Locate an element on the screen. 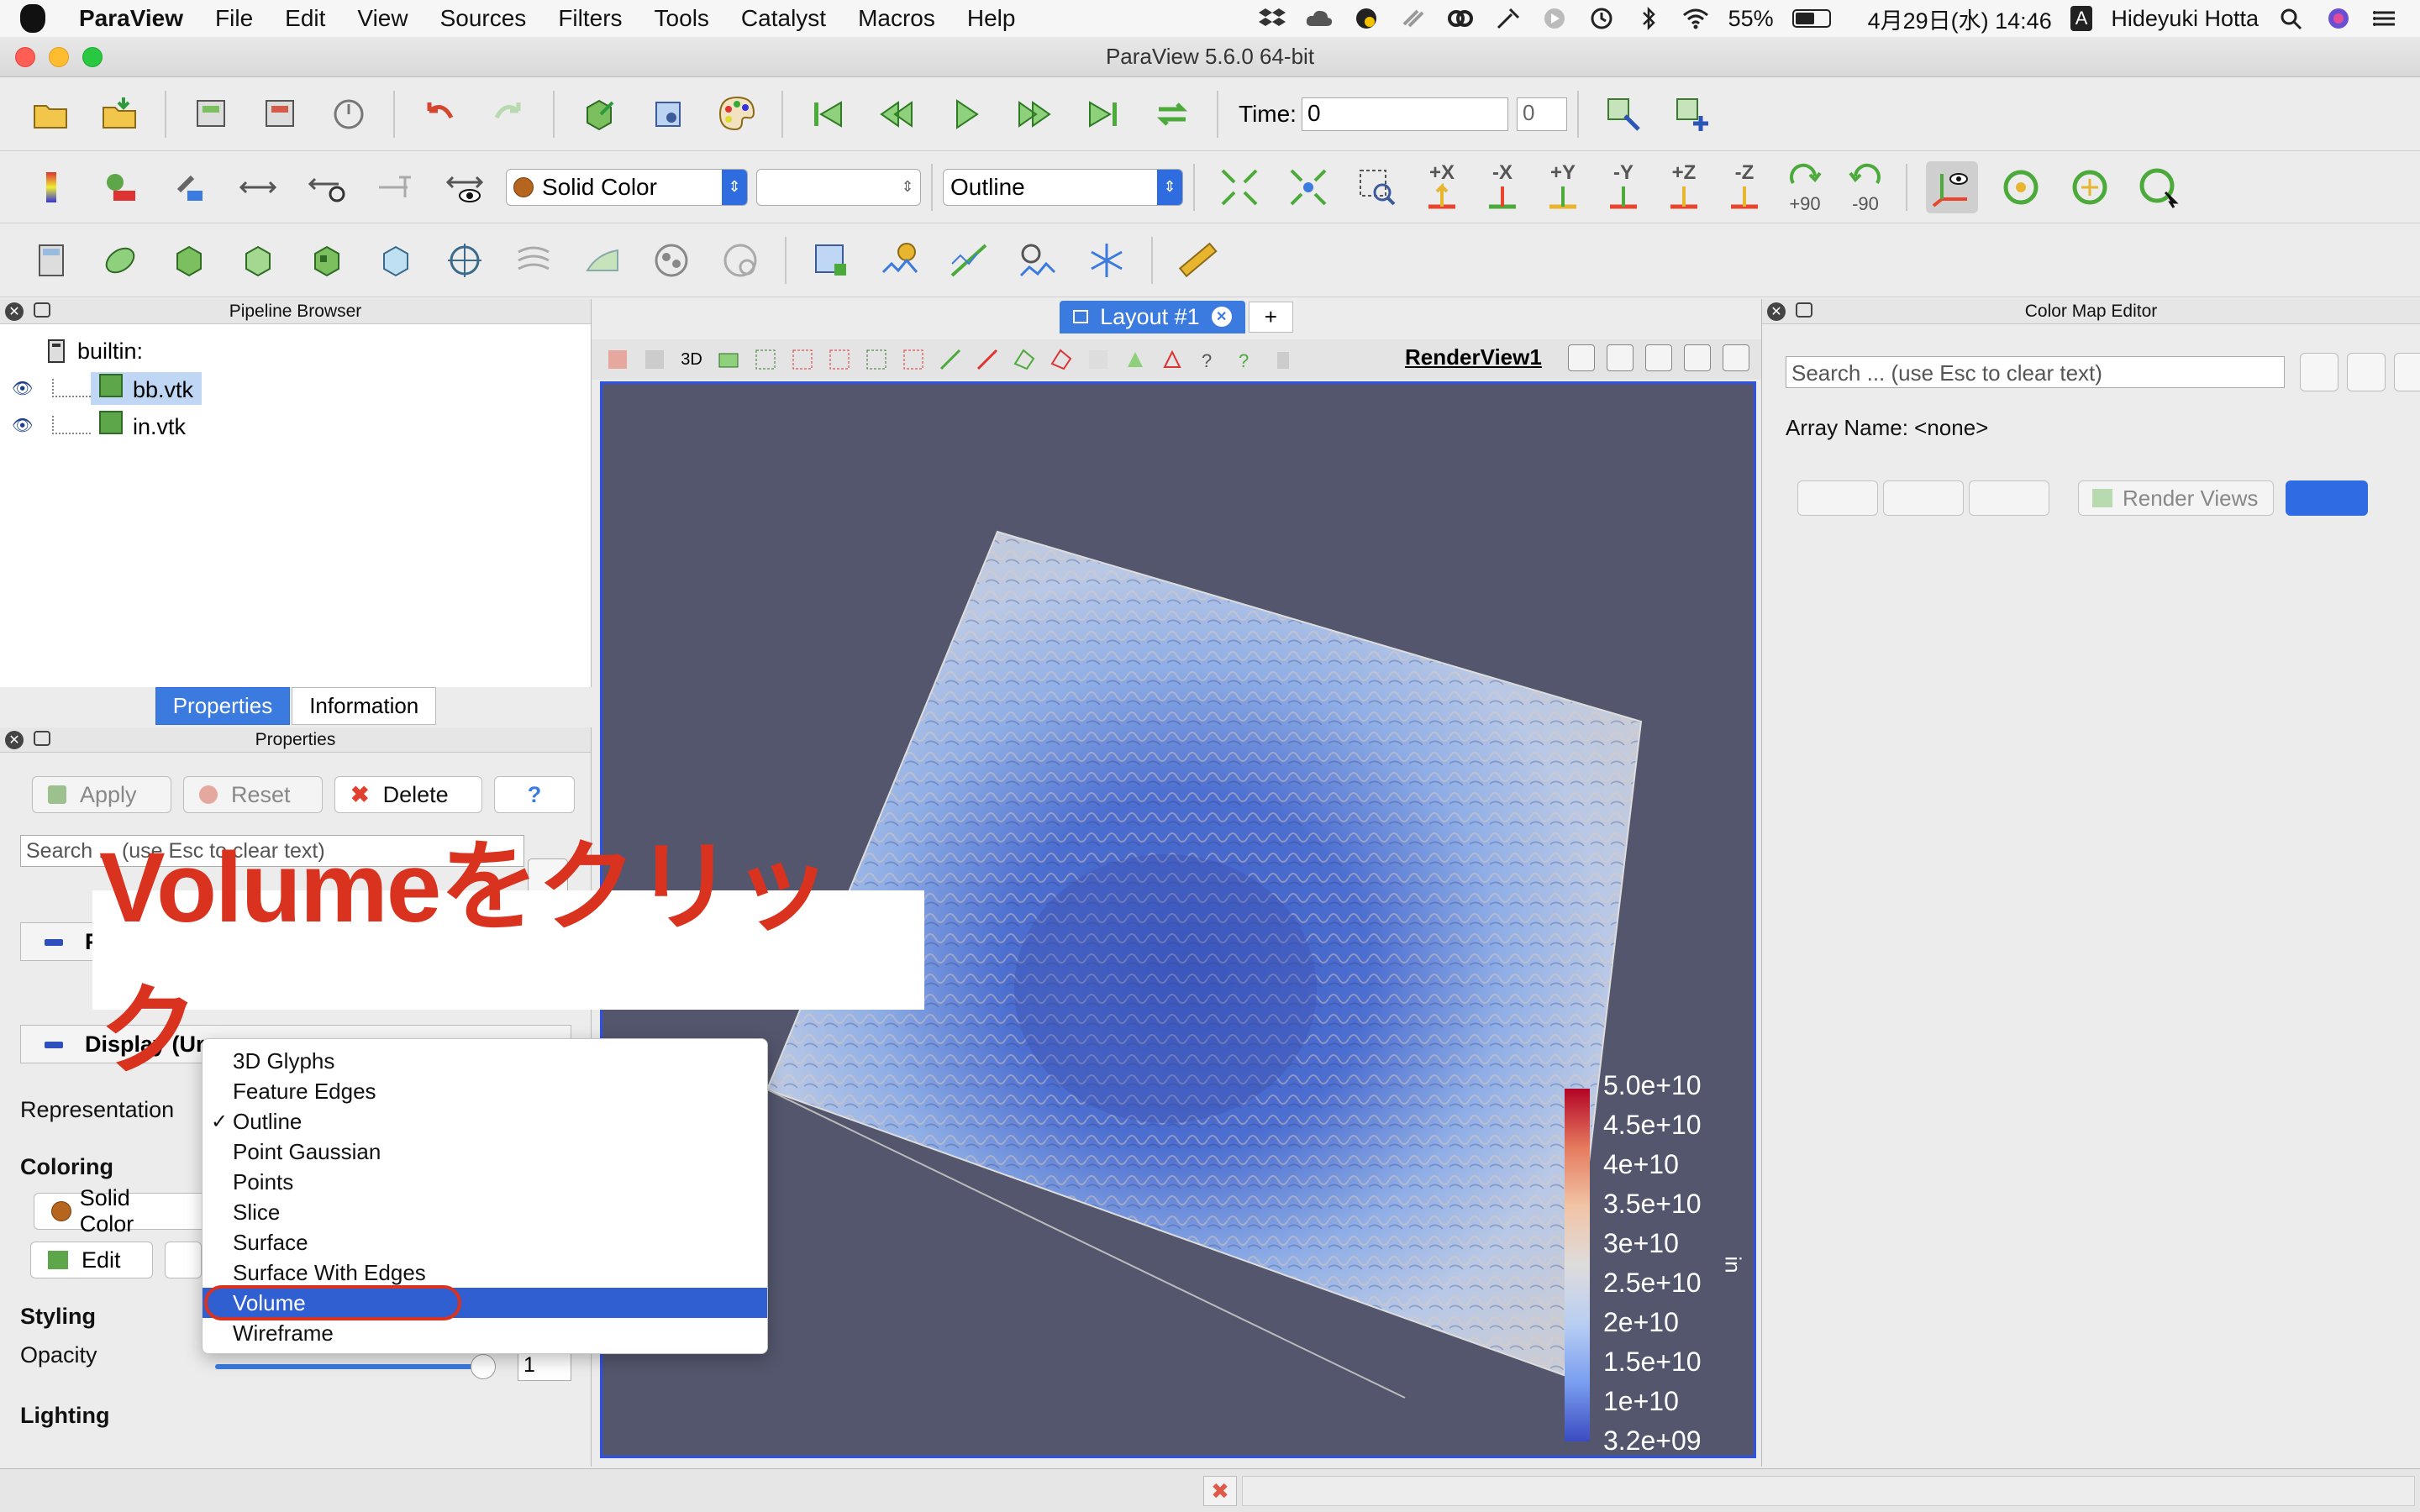  cloud-icon is located at coordinates (1319, 18).